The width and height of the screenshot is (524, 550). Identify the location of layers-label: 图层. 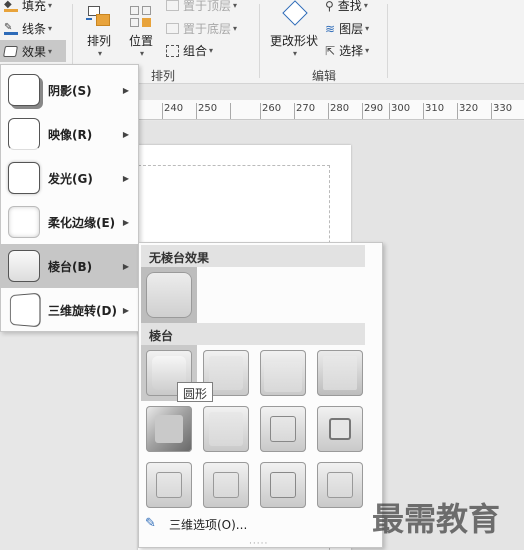
(351, 29).